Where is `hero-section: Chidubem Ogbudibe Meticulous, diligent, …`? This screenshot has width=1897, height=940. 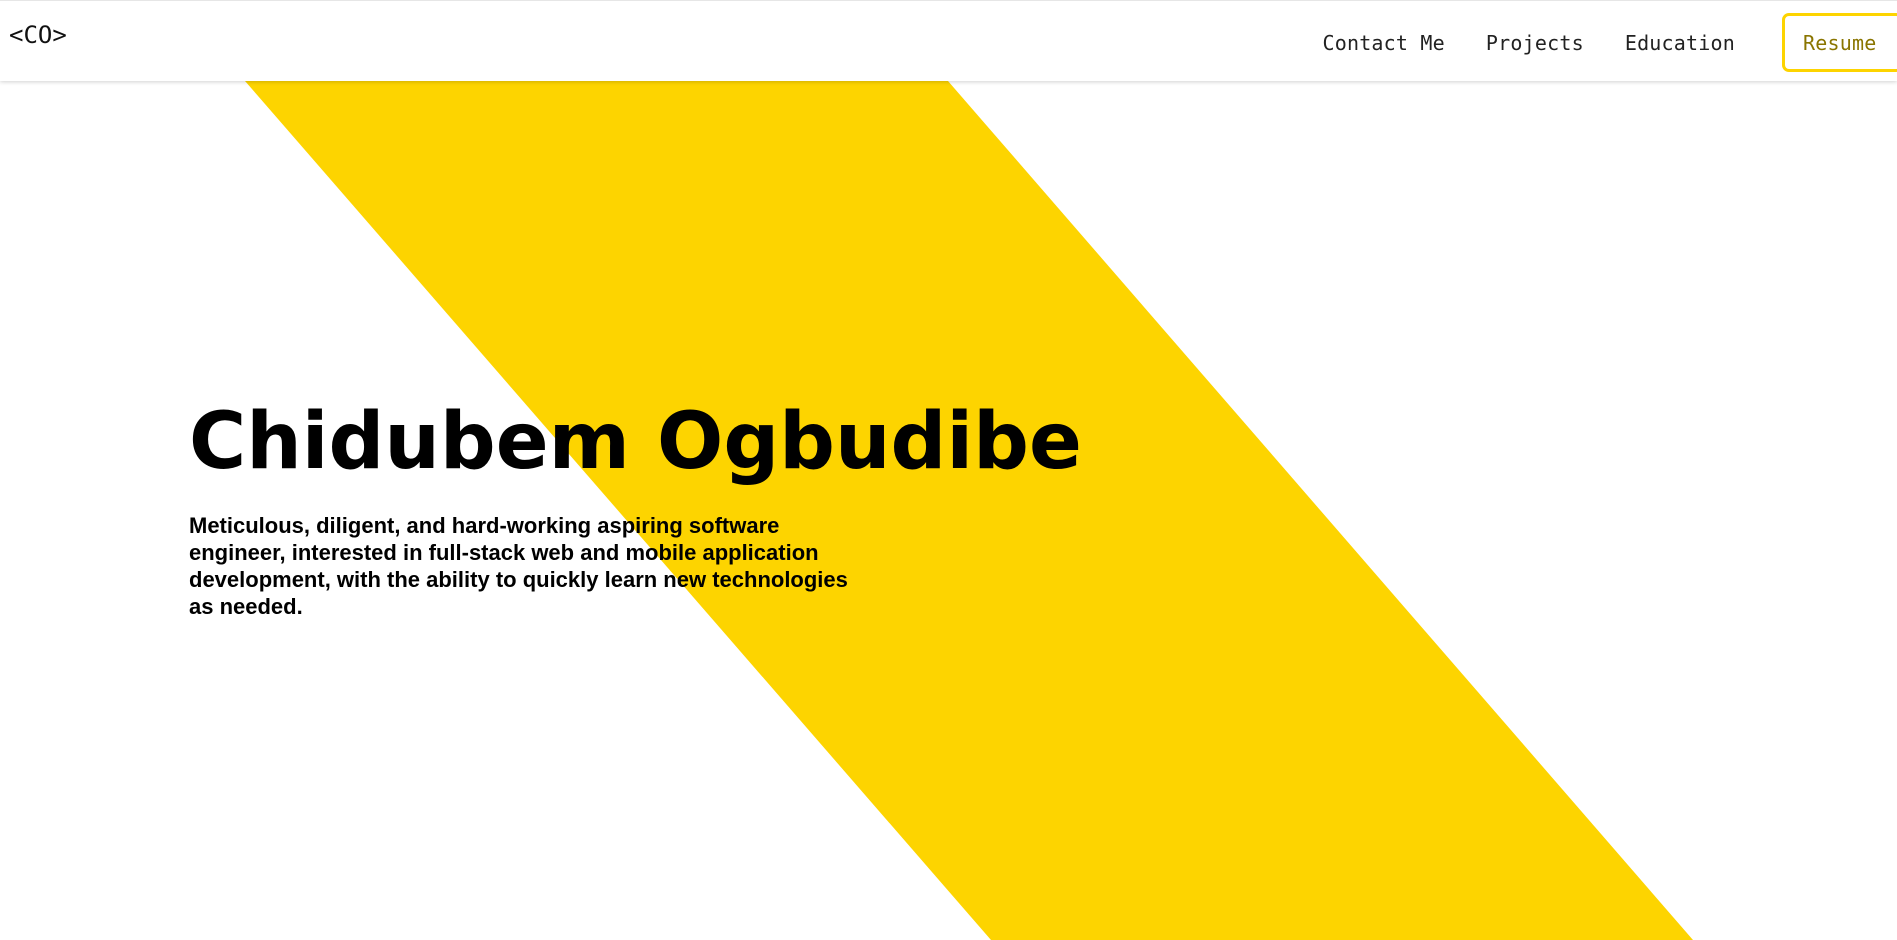 hero-section: Chidubem Ogbudibe Meticulous, diligent, … is located at coordinates (635, 506).